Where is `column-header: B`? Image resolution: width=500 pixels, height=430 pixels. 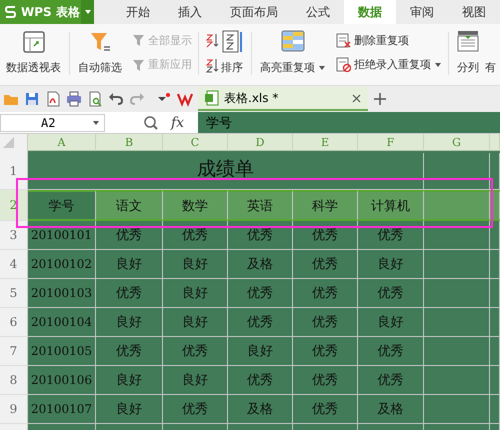 column-header: B is located at coordinates (129, 142).